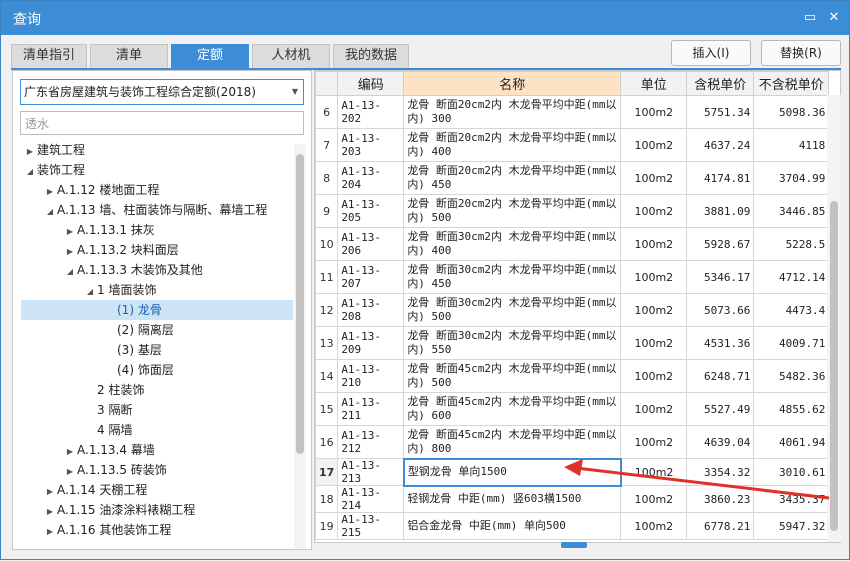 This screenshot has height=561, width=850. Describe the element at coordinates (720, 178) in the screenshot. I see `cell-tax-price: 4174.81` at that location.